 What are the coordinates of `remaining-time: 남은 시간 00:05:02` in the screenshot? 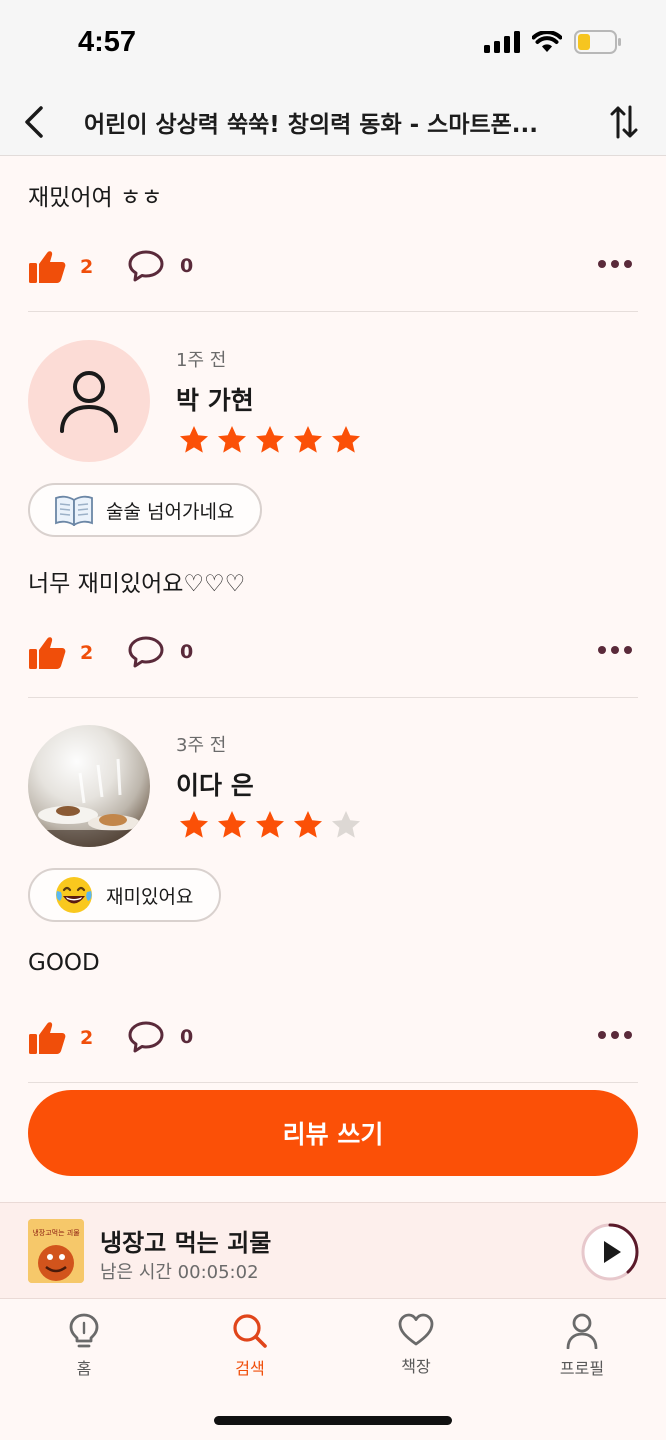 It's located at (179, 1272).